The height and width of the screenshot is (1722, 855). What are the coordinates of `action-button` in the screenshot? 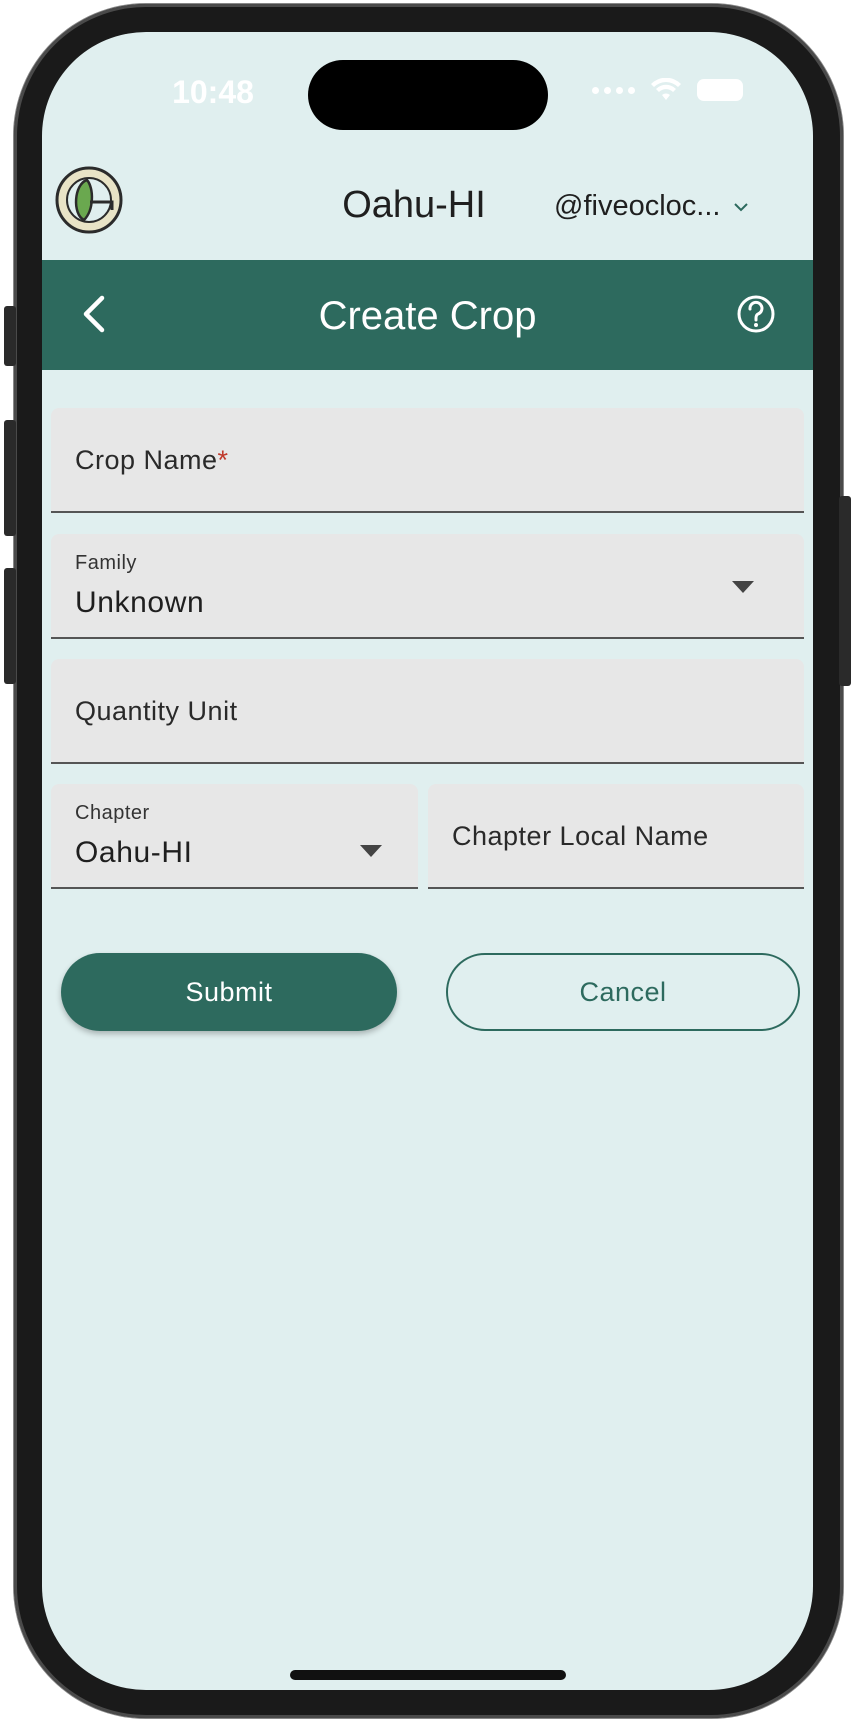 It's located at (10, 336).